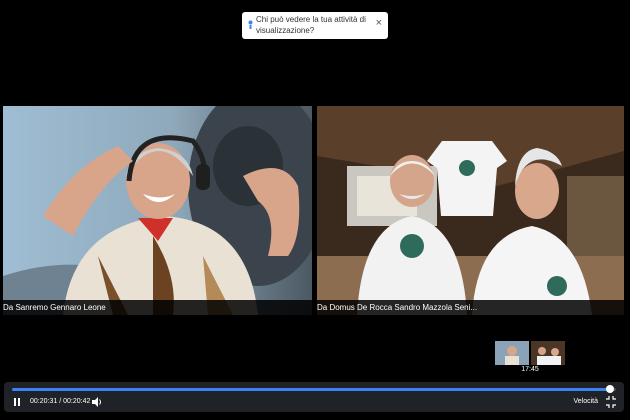 The image size is (630, 420). I want to click on thumbnail-image, so click(530, 353).